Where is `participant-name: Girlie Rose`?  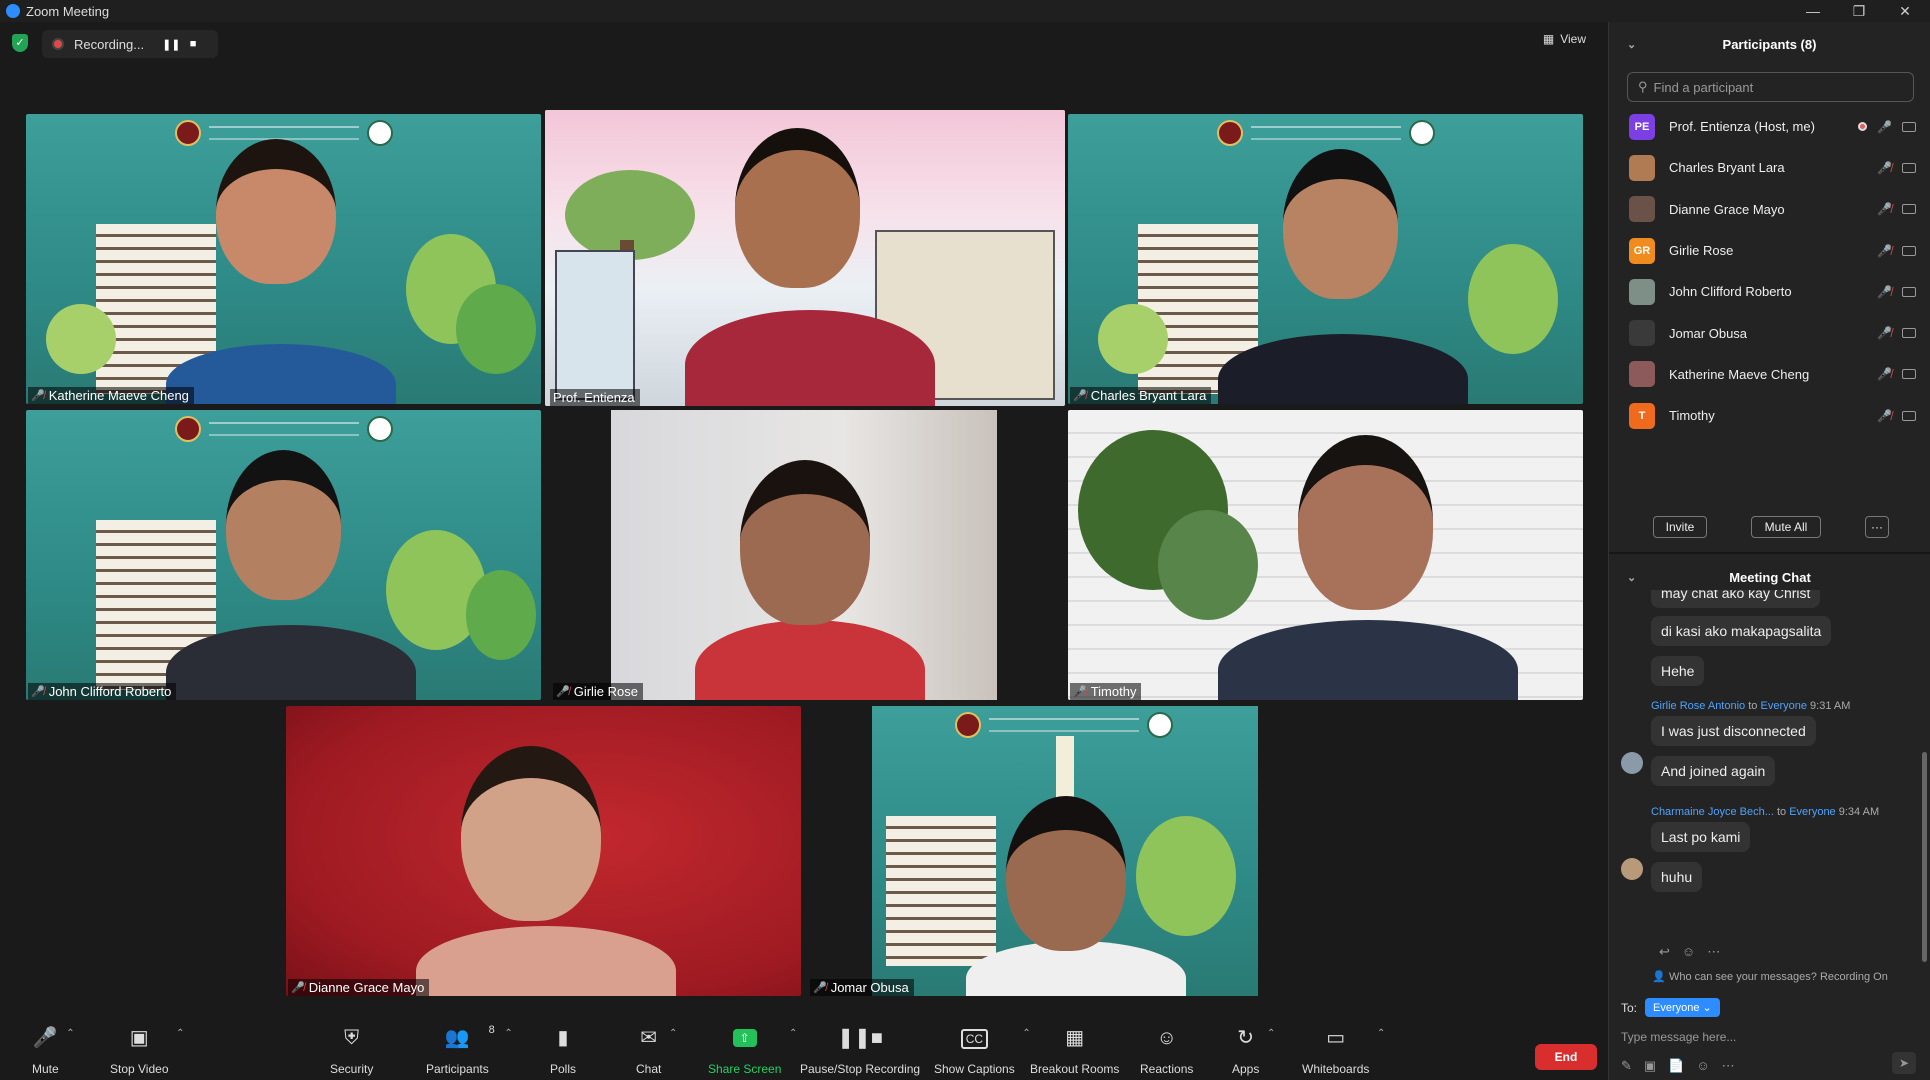 participant-name: Girlie Rose is located at coordinates (1701, 251).